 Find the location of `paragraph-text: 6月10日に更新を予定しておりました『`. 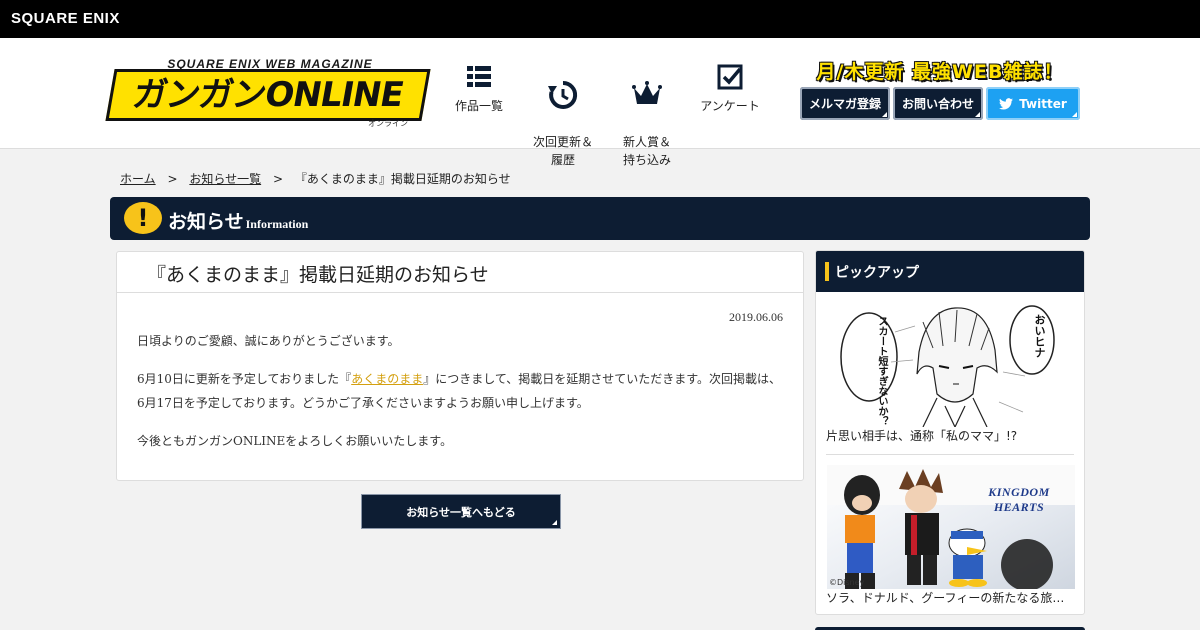

paragraph-text: 6月10日に更新を予定しておりました『 is located at coordinates (244, 379).